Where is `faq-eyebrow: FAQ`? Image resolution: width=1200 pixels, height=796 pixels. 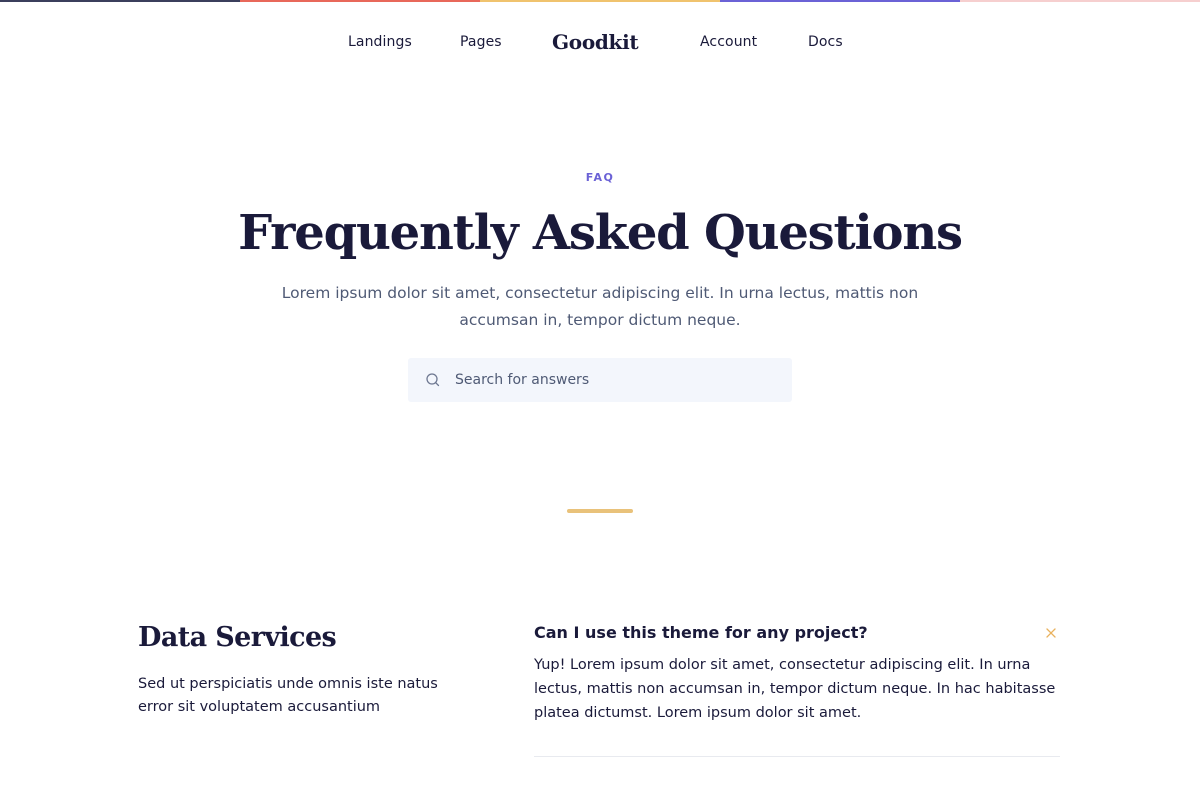 faq-eyebrow: FAQ is located at coordinates (600, 177).